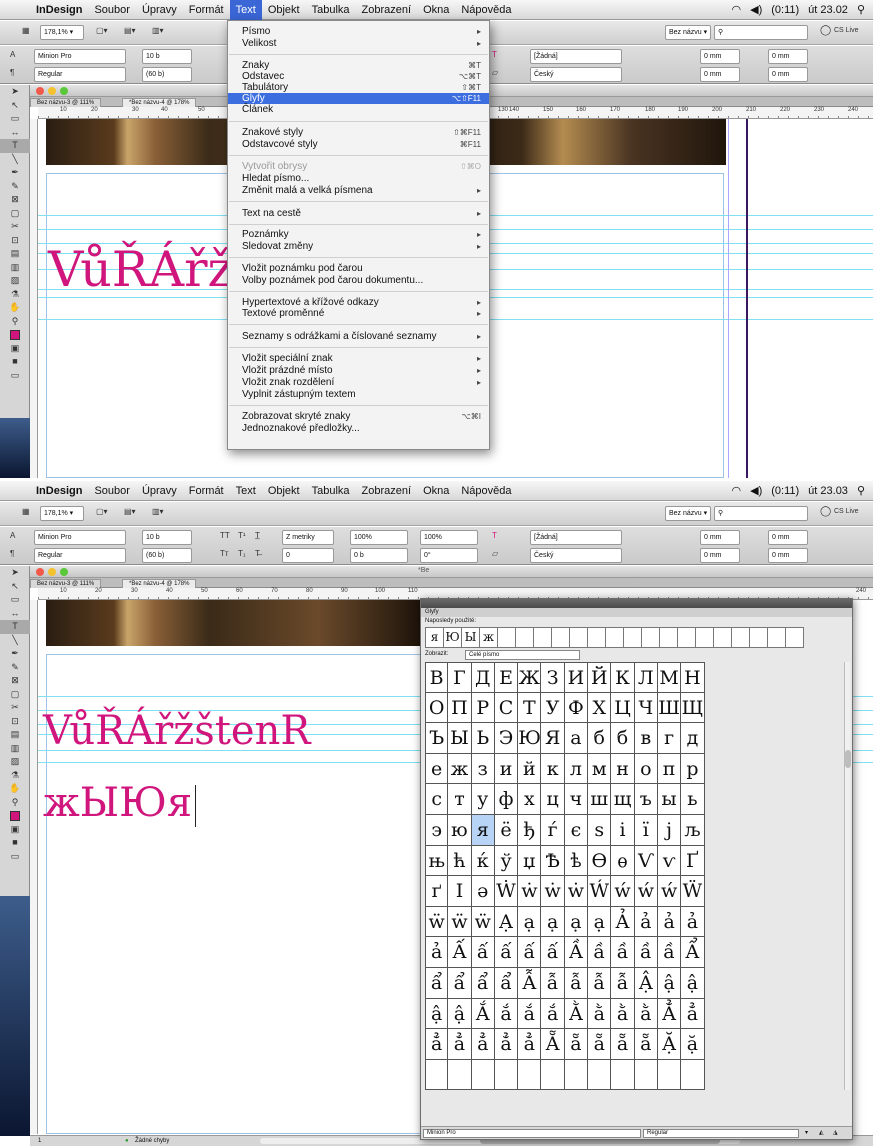 The image size is (873, 1146). Describe the element at coordinates (483, 830) in the screenshot. I see `glyph-cell-selected: я` at that location.